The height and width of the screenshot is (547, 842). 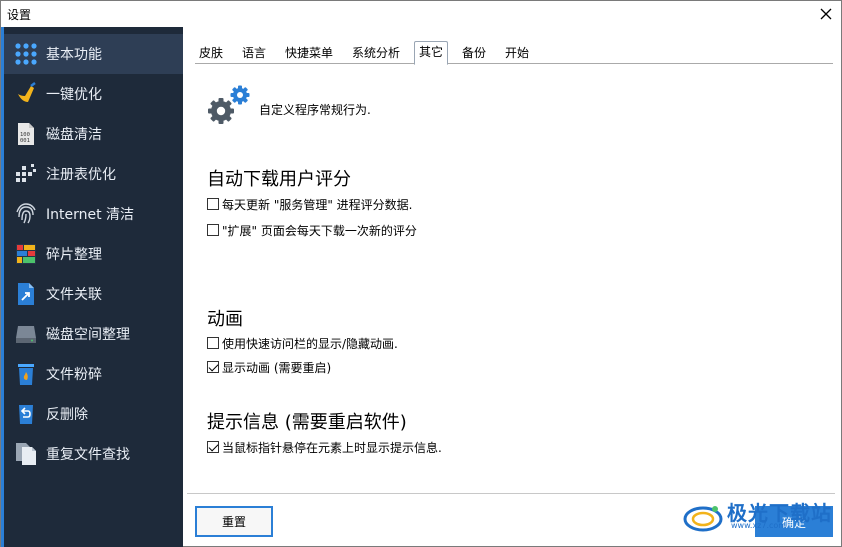 I want to click on option-quick-access-animation: 使用快速访问栏的显示/隐藏动画., so click(x=302, y=343).